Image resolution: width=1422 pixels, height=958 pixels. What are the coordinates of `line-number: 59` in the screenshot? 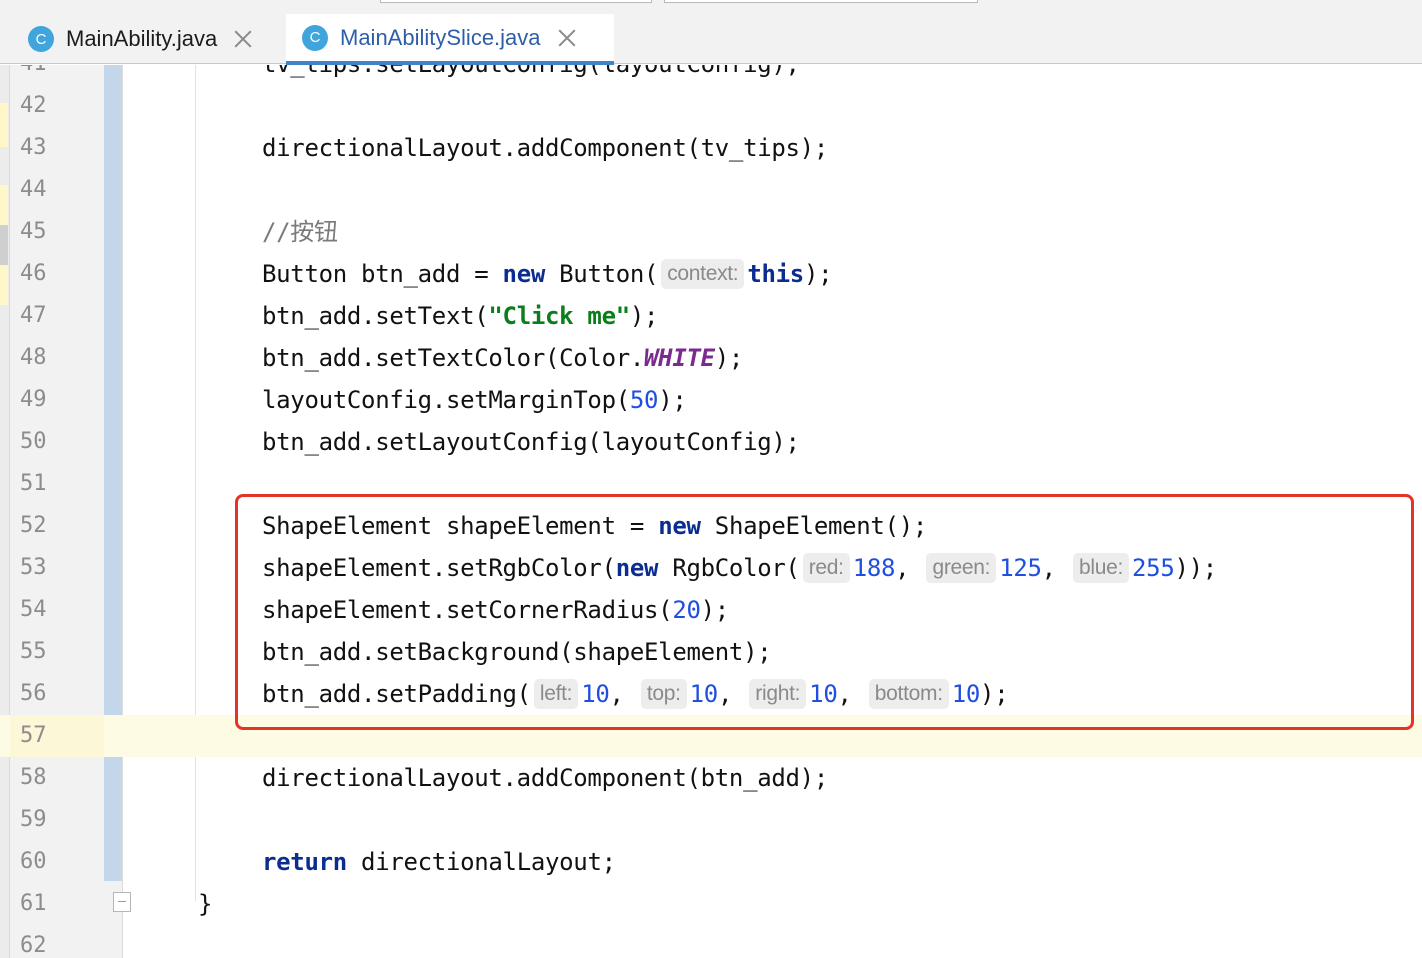 It's located at (33, 819).